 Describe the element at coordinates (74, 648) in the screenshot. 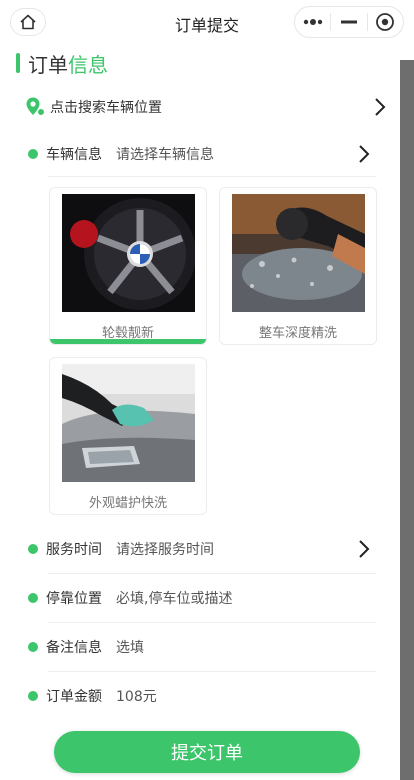

I see `note-label: 备注信息` at that location.